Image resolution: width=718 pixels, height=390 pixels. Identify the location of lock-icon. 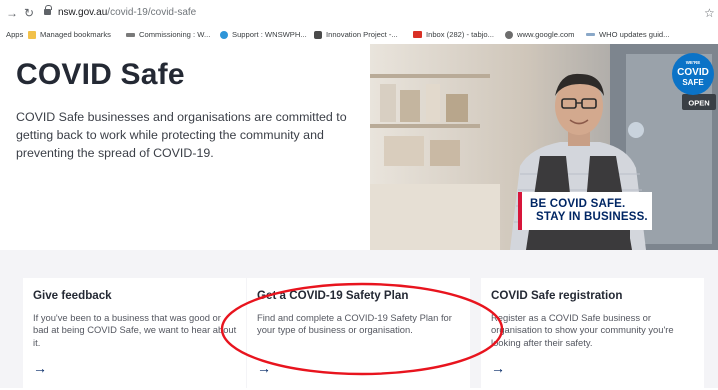
(48, 10).